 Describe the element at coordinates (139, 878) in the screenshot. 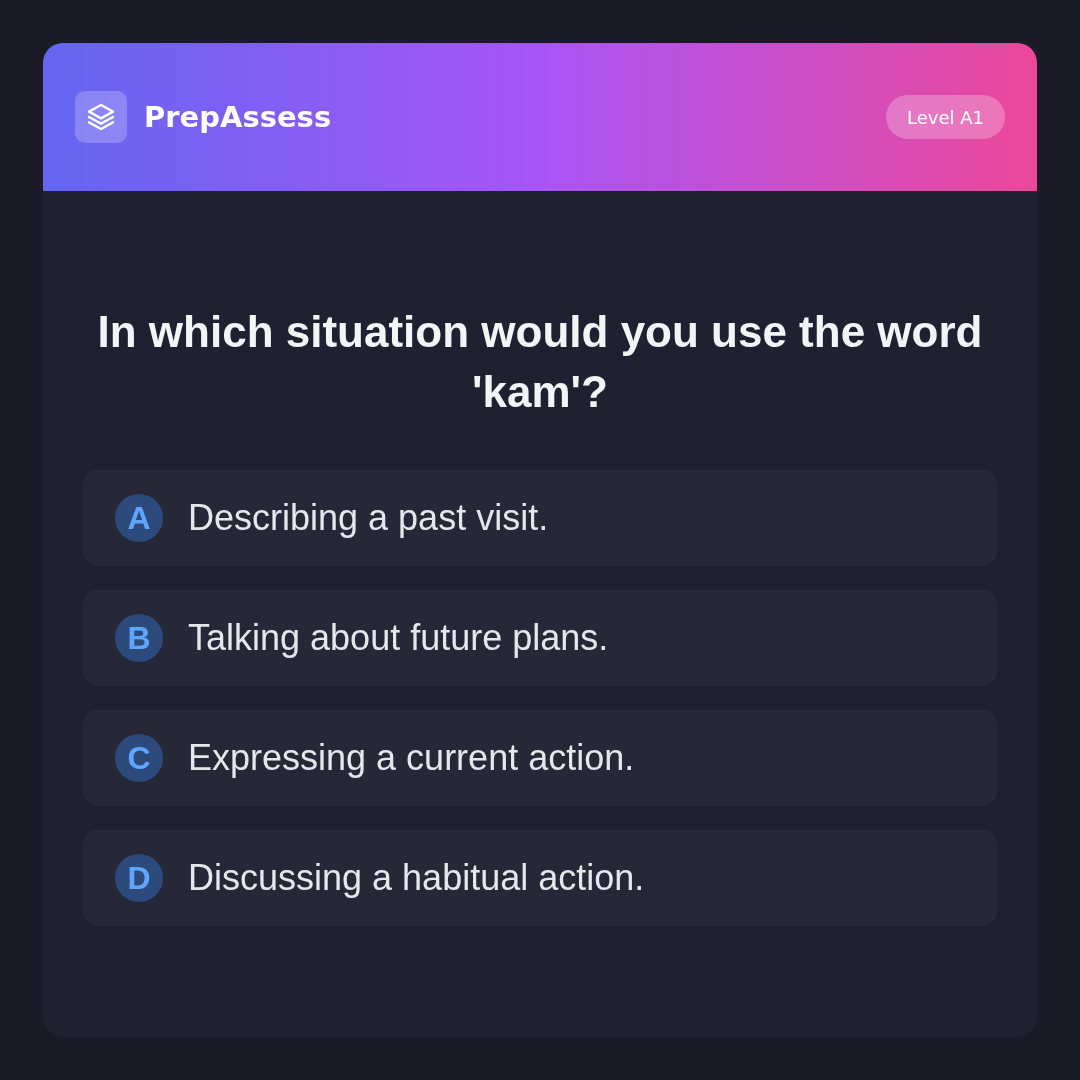

I see `option-letter: D` at that location.